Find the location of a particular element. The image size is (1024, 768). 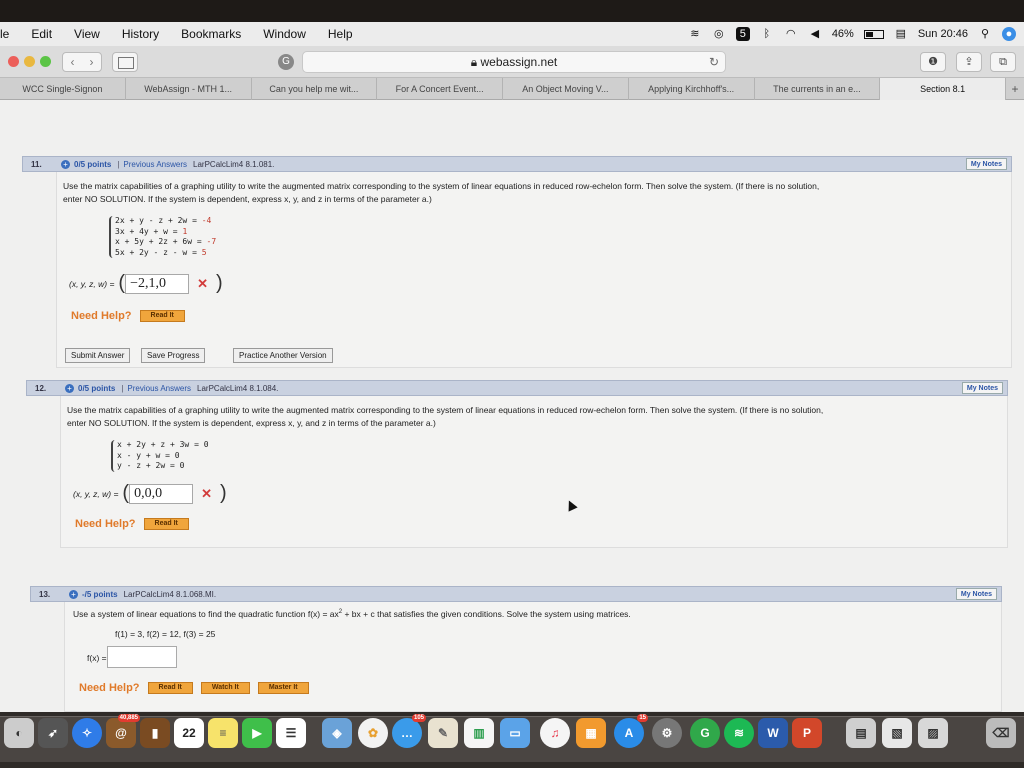

points: -/5 points is located at coordinates (100, 594).